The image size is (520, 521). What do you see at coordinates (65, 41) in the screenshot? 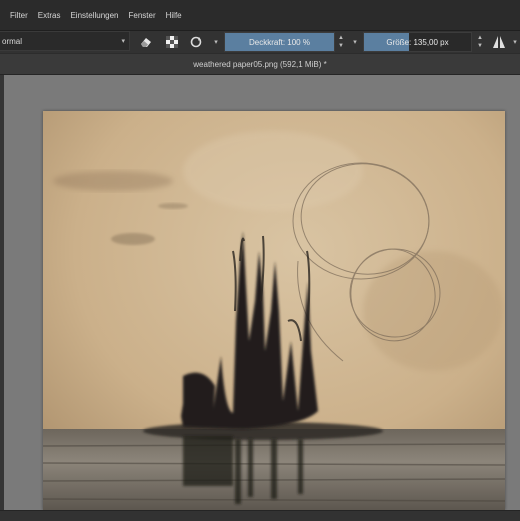
I see `blend-mode-select: ormal ▾` at bounding box center [65, 41].